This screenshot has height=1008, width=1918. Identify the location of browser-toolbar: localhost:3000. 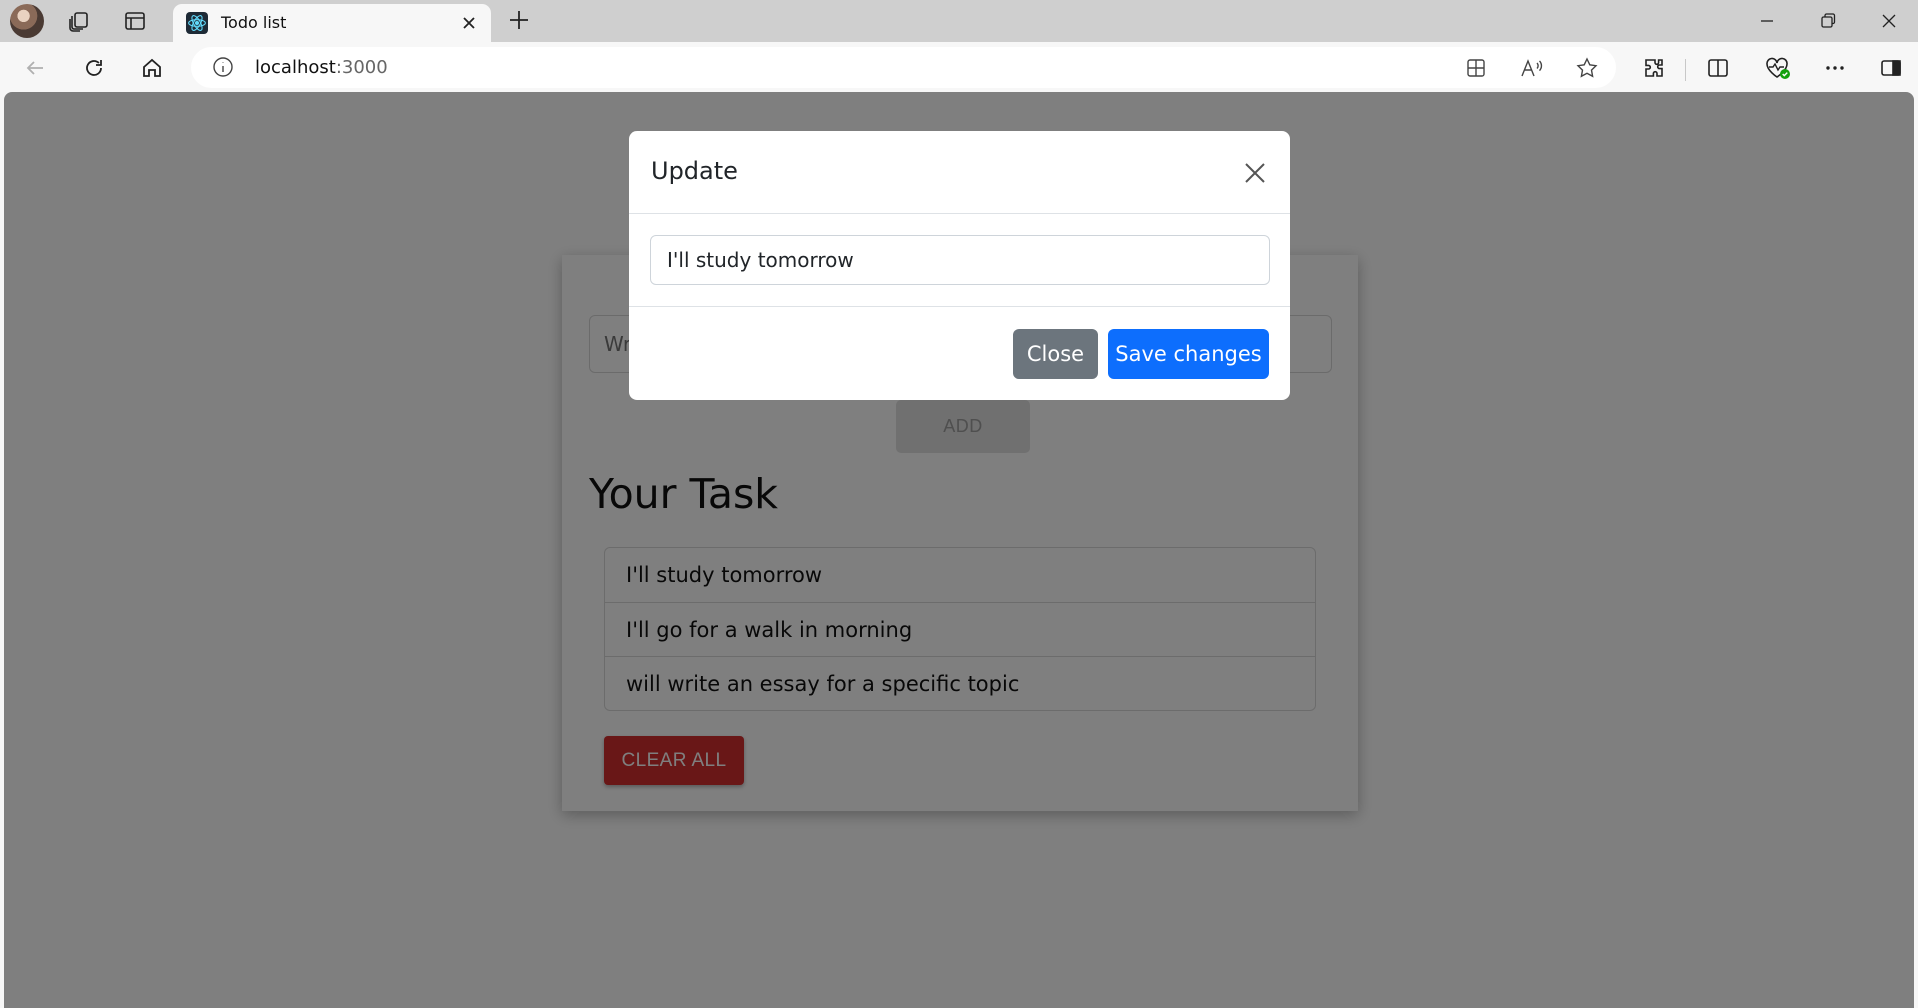
(959, 67).